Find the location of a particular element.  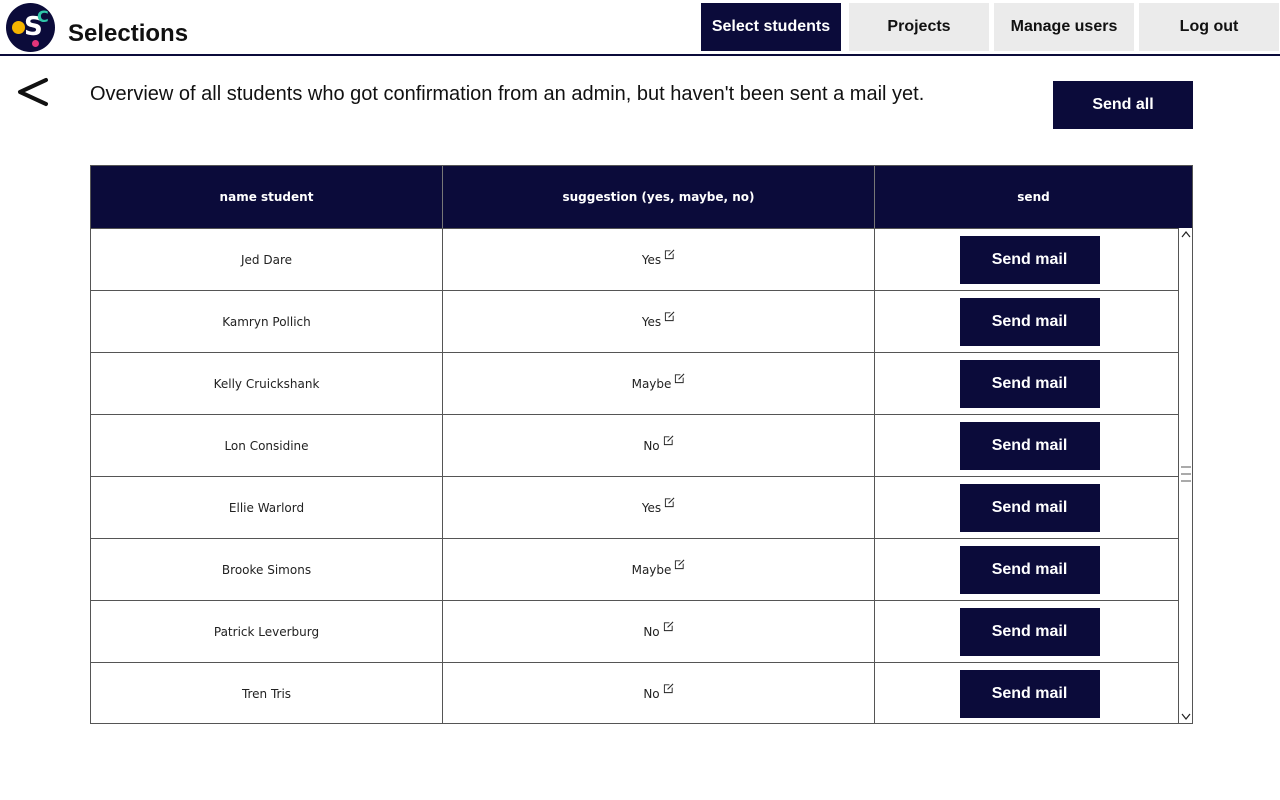

column-header-send: send is located at coordinates (1033, 197).